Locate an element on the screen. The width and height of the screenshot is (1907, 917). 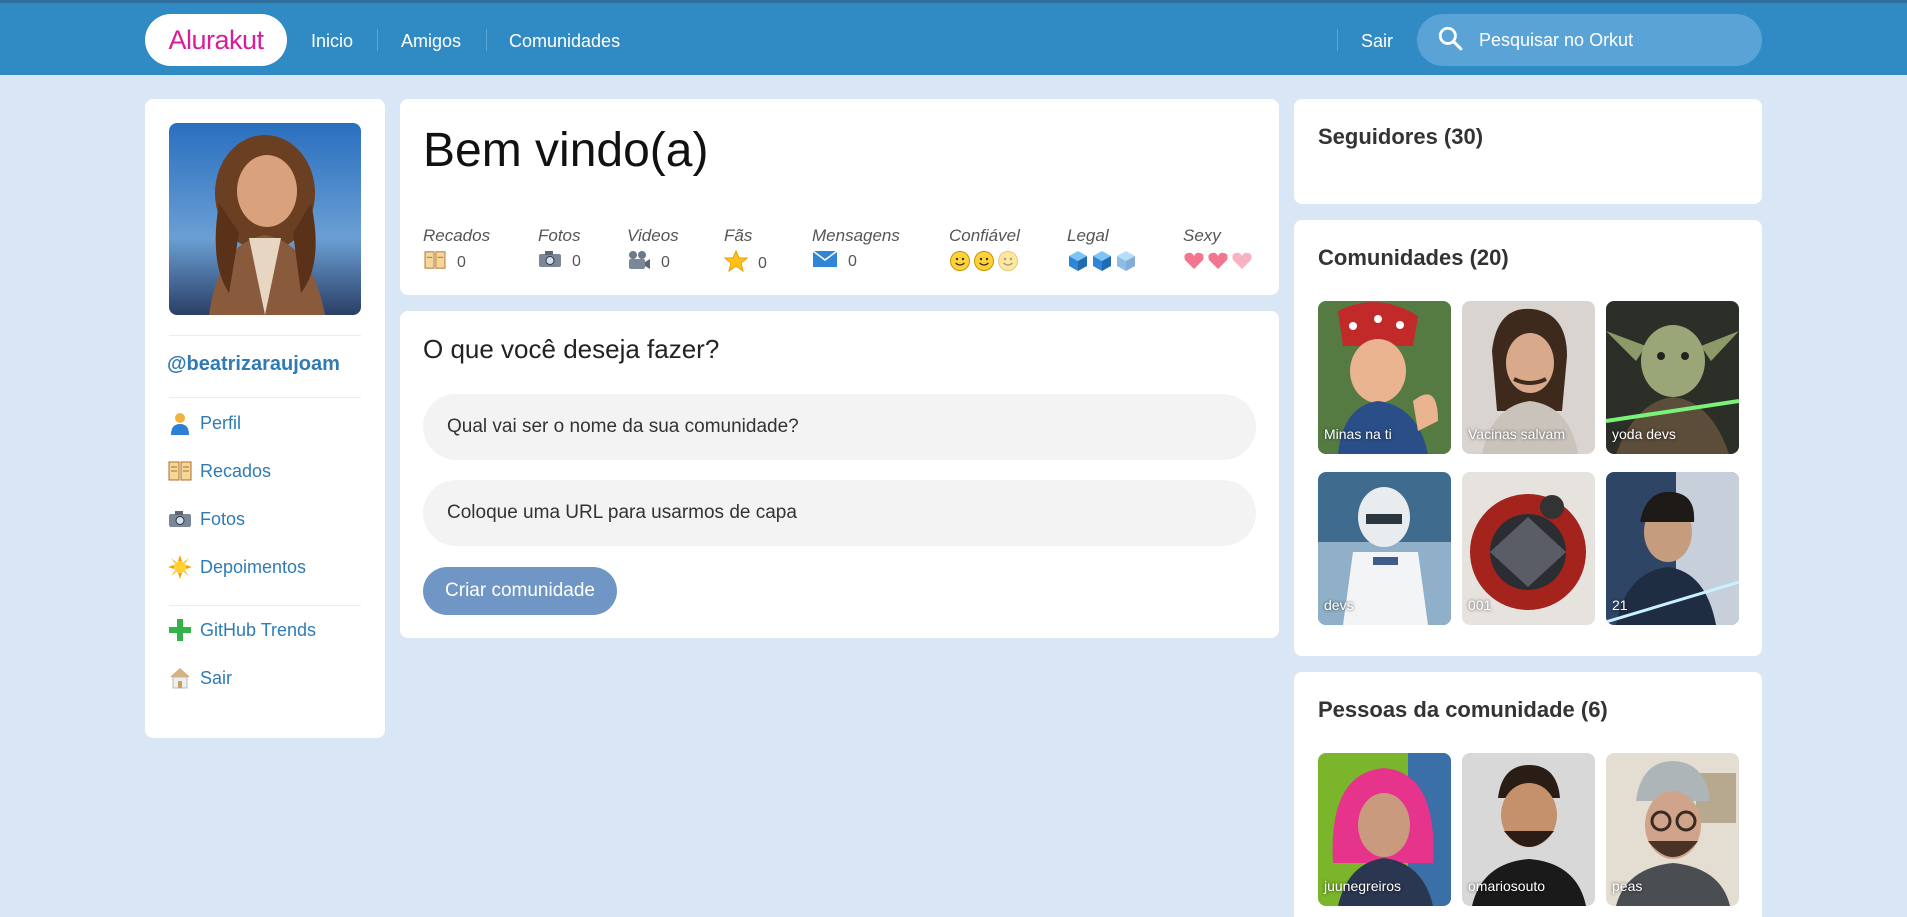
menu-github-trends: GitHub Trends is located at coordinates (242, 630).